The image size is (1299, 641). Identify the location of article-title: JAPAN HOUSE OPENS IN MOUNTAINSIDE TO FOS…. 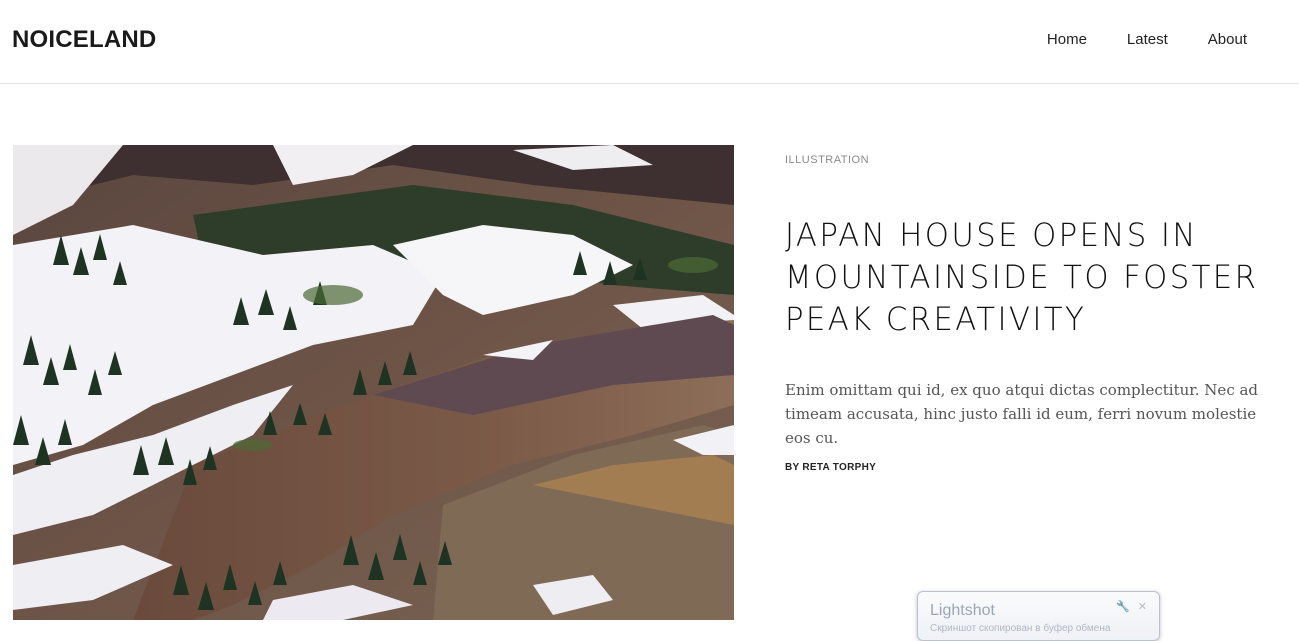
(1025, 277).